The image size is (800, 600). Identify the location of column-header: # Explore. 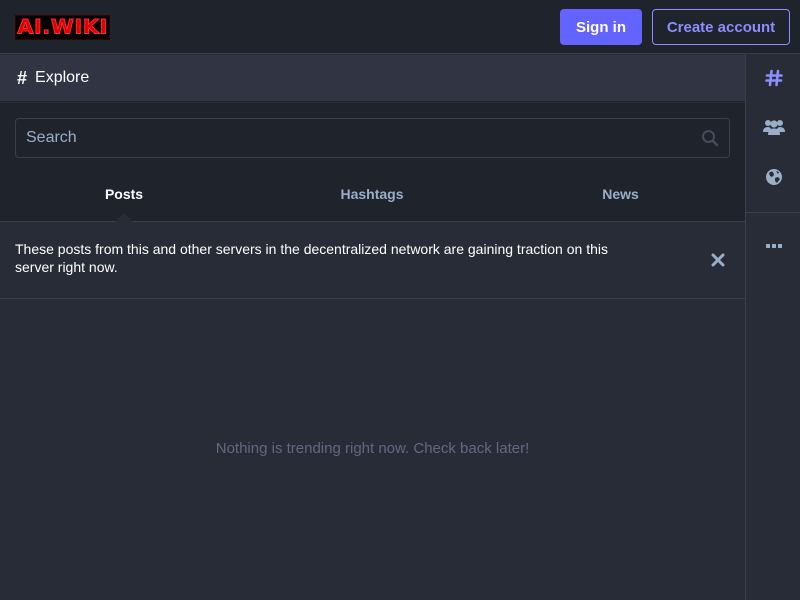
(372, 78).